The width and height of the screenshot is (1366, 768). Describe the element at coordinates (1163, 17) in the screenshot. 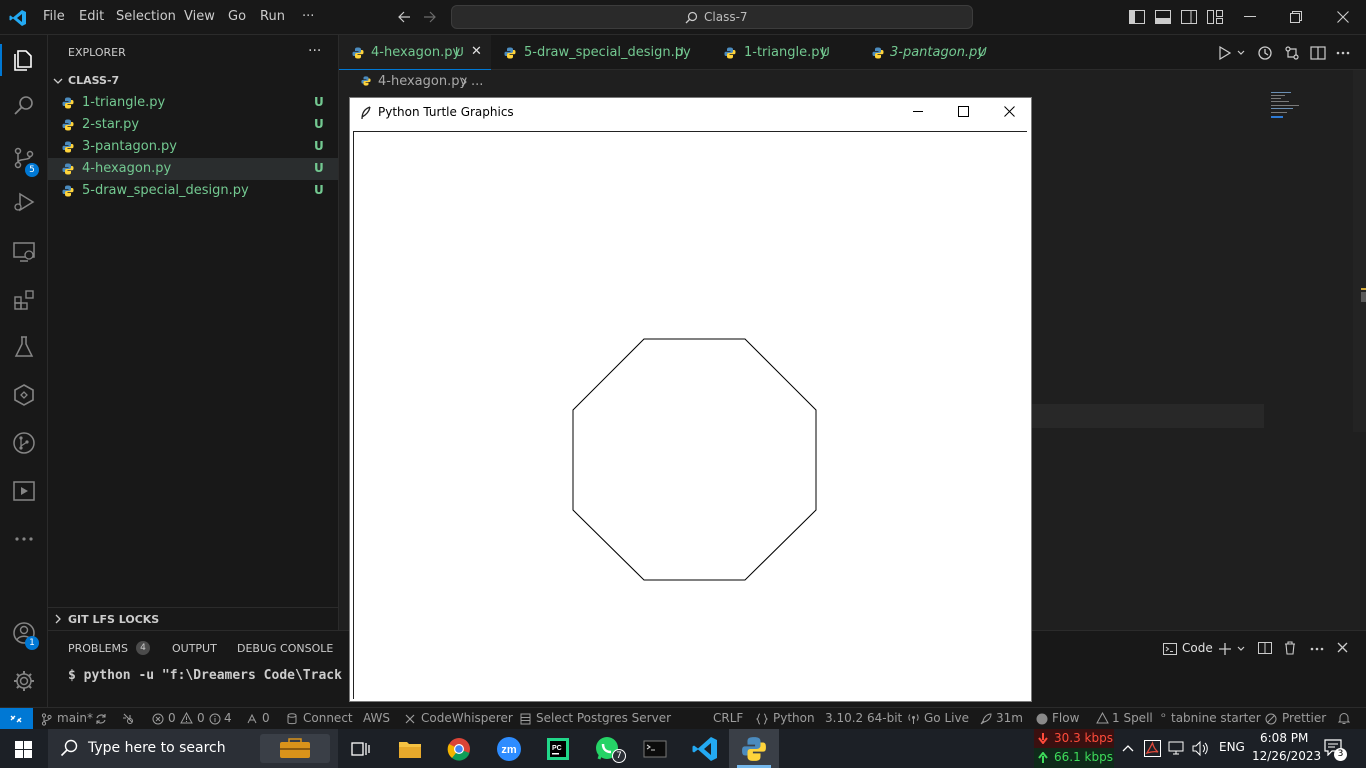

I see `toggle-panel-icon` at that location.